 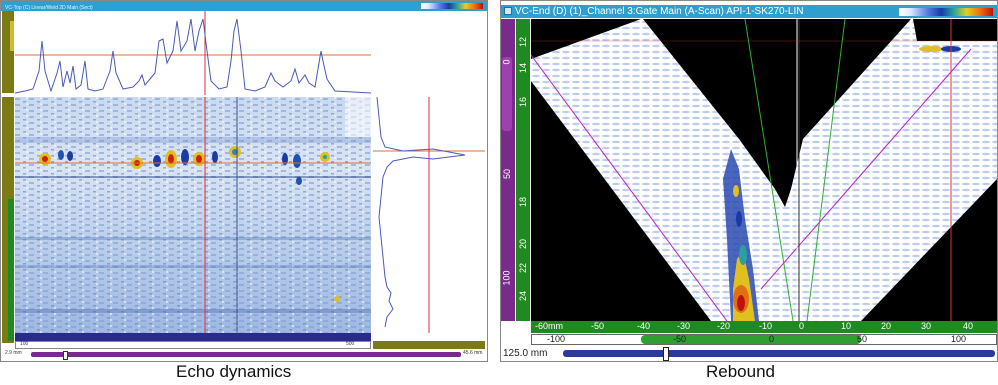 What do you see at coordinates (507, 94) in the screenshot?
I see `right-purple-ruler-highlight` at bounding box center [507, 94].